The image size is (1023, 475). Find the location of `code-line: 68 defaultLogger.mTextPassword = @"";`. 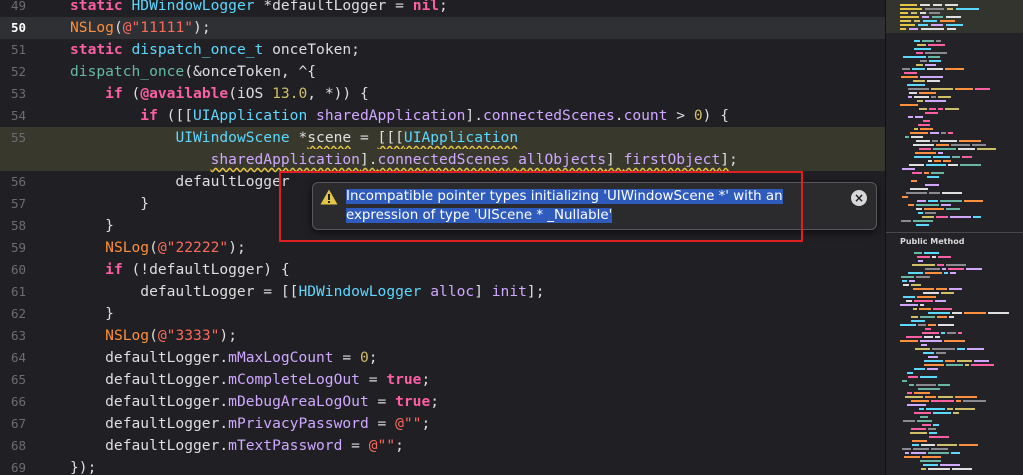

code-line: 68 defaultLogger.mTextPassword = @""; is located at coordinates (442, 446).